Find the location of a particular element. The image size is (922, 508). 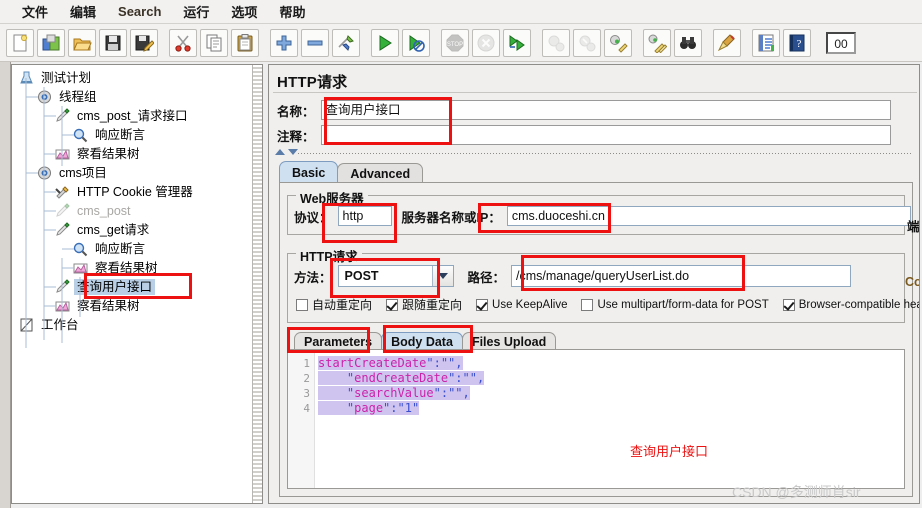

templates-button is located at coordinates (51, 42).